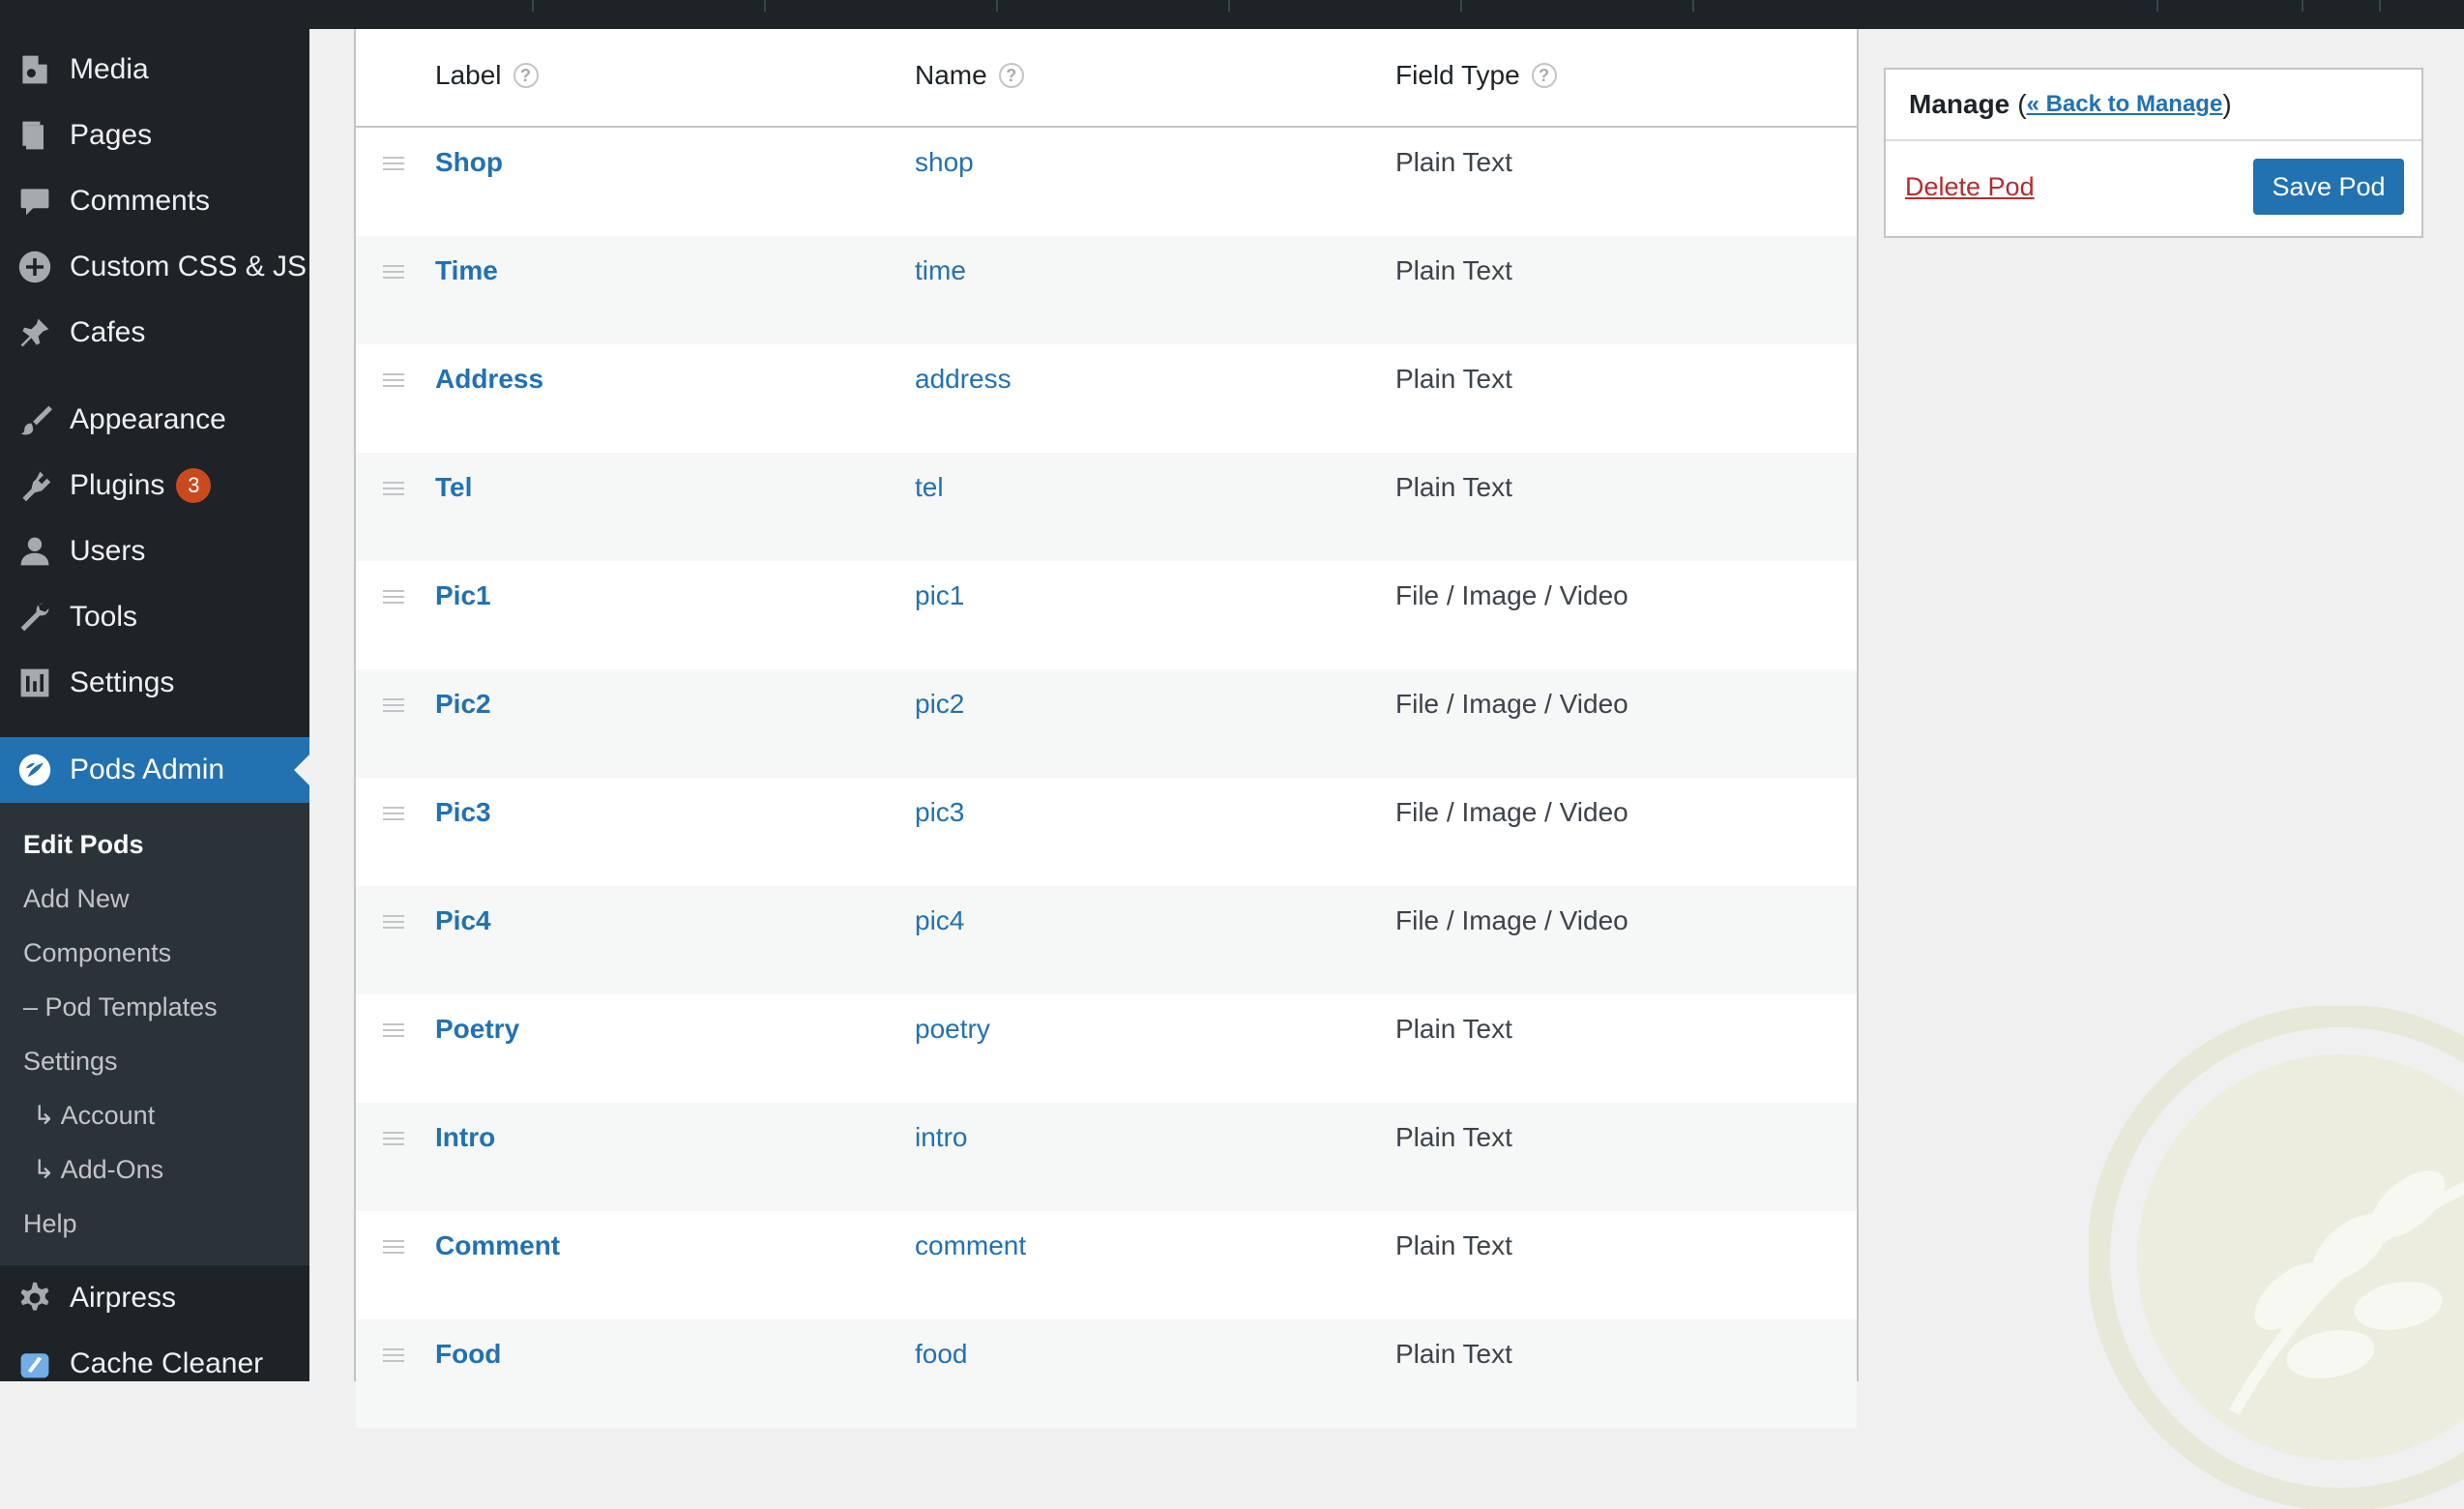 Image resolution: width=2464 pixels, height=1509 pixels. Describe the element at coordinates (2227, 104) in the screenshot. I see `paren-close: )` at that location.